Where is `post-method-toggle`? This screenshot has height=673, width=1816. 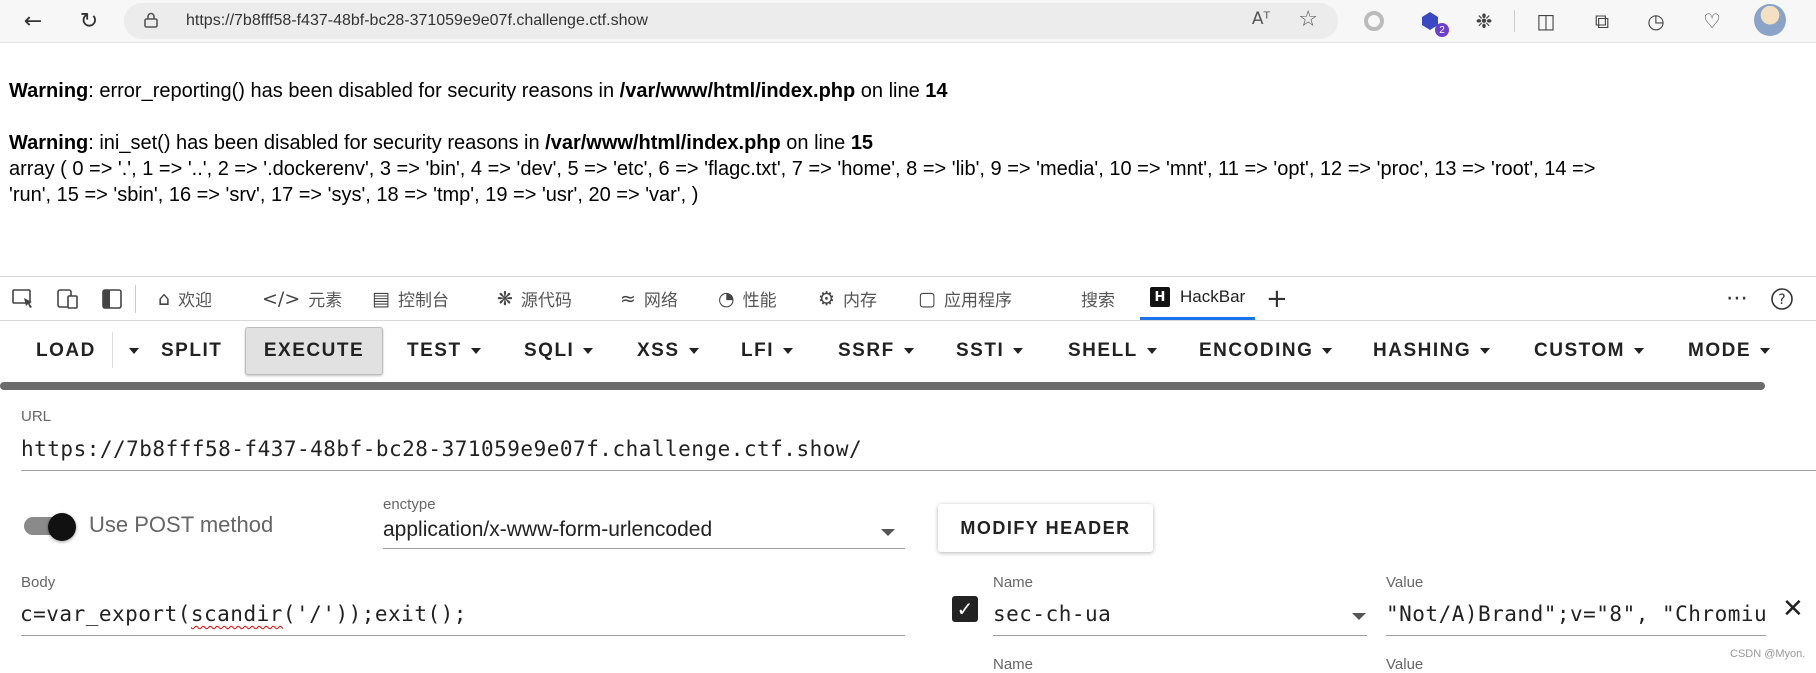
post-method-toggle is located at coordinates (49, 527).